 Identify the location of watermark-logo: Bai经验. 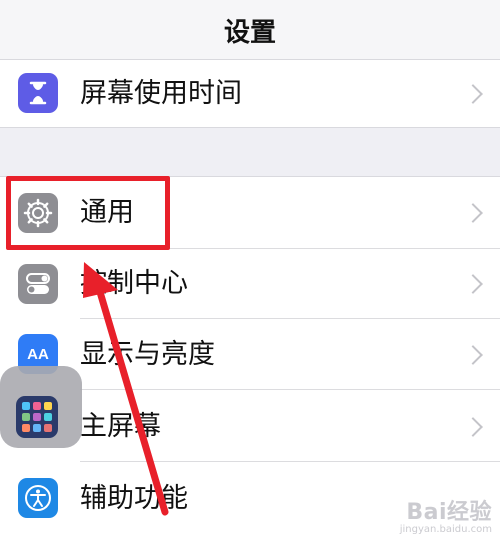
(449, 512).